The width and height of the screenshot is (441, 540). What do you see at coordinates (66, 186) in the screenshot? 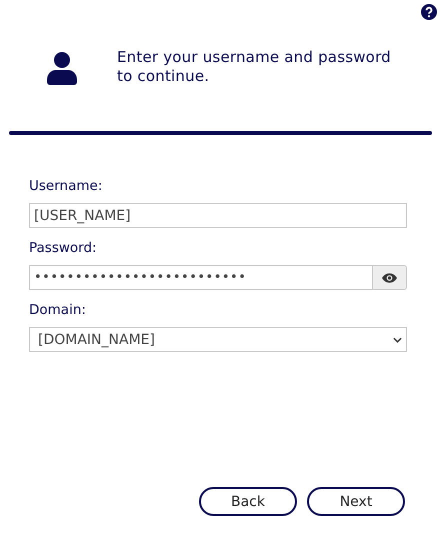
I see `field-label: Username:` at bounding box center [66, 186].